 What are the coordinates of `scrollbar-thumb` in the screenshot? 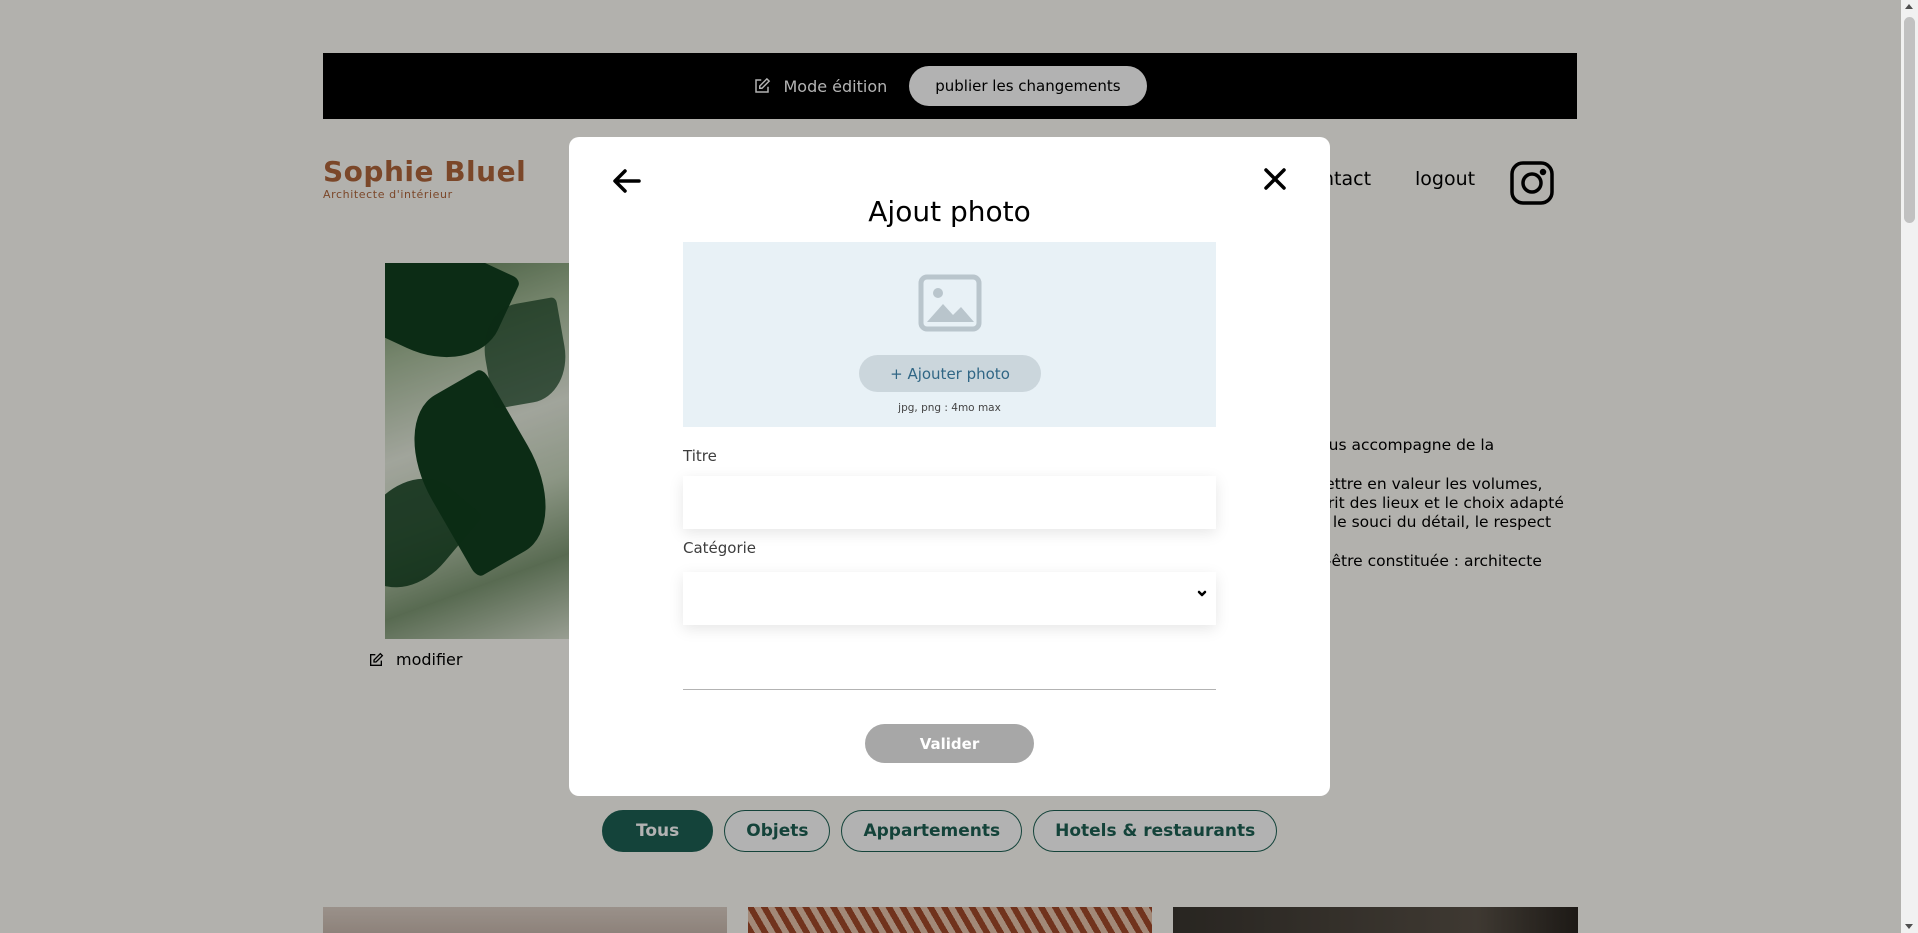 It's located at (1909, 120).